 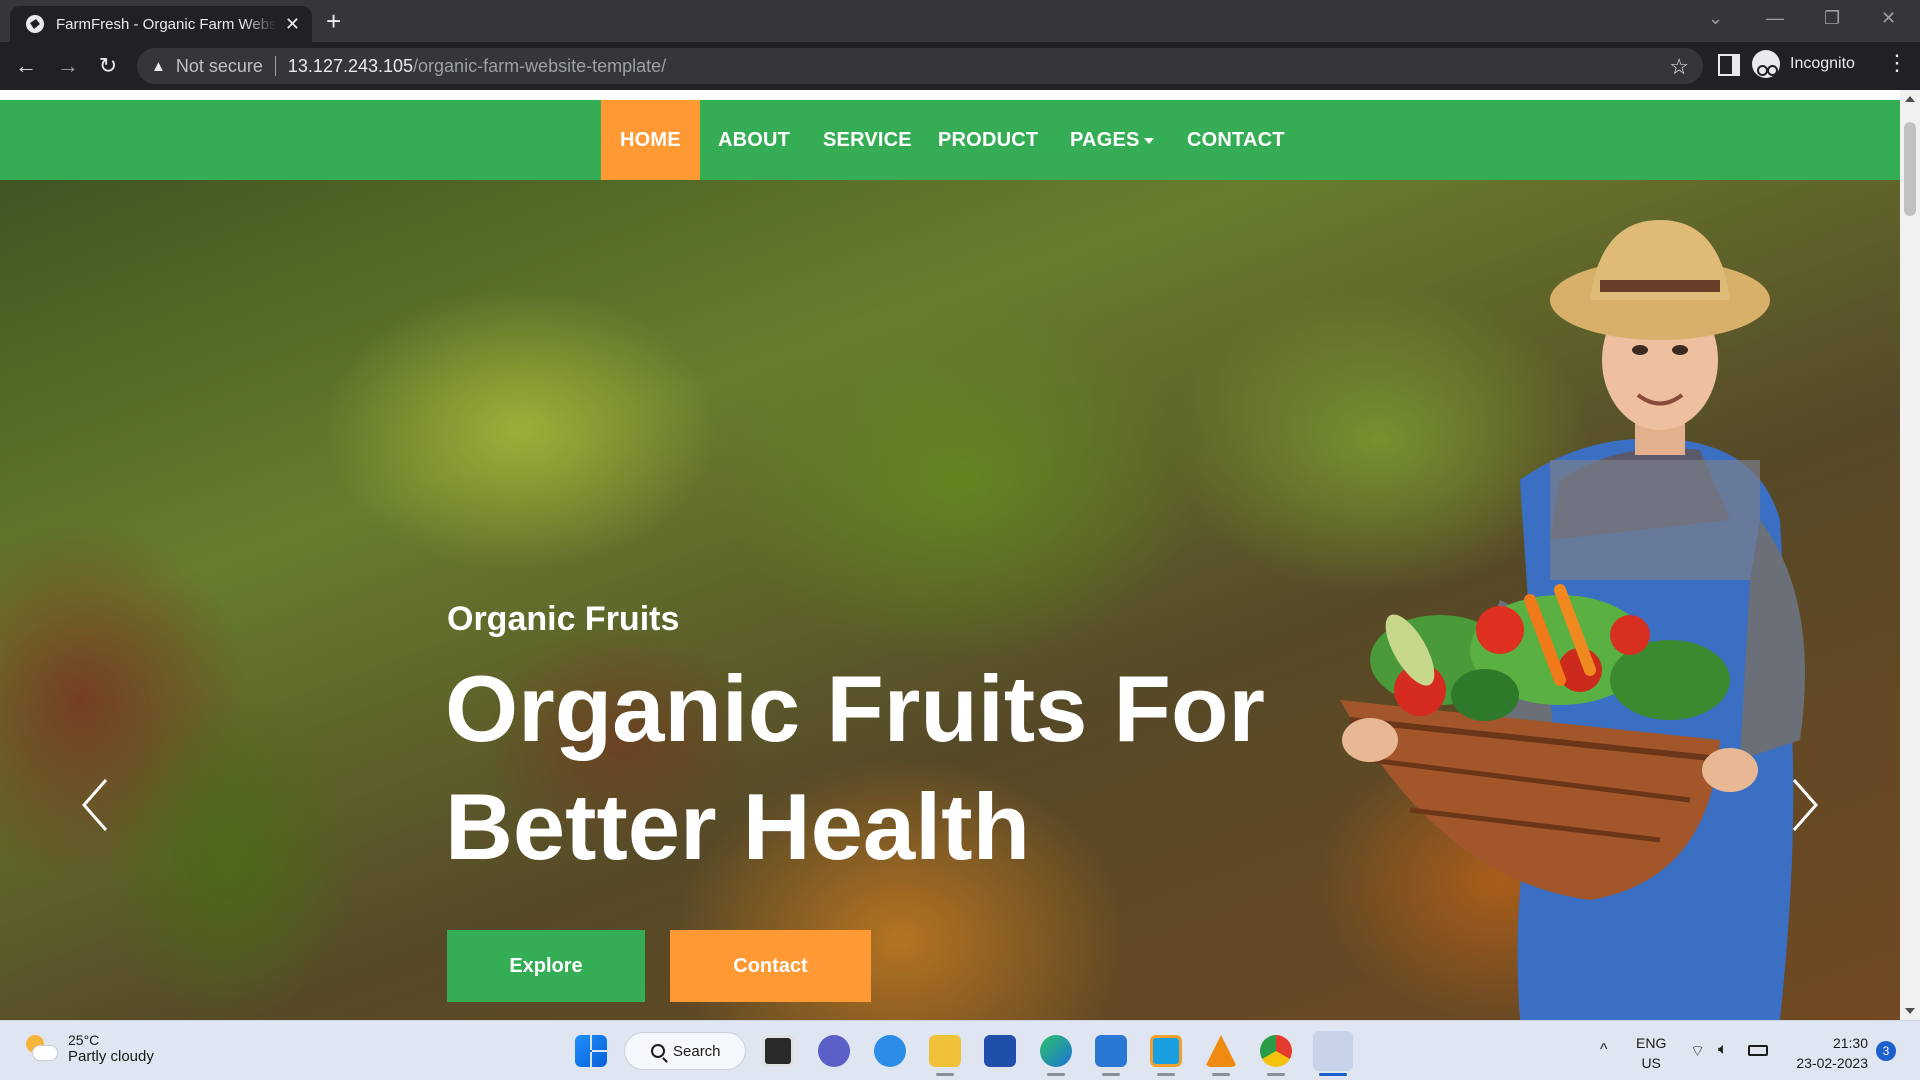 I want to click on remote-desktop-icon, so click(x=1166, y=1051).